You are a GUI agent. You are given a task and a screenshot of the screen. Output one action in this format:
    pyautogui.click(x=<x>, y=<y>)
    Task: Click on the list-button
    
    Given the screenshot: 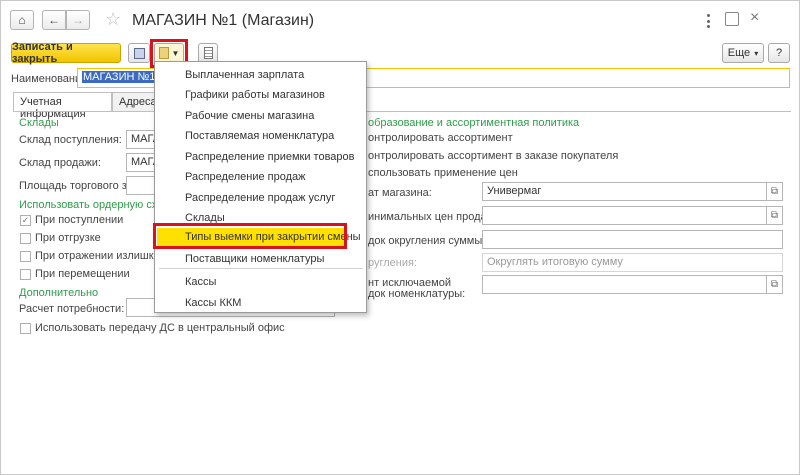 What is the action you would take?
    pyautogui.click(x=208, y=53)
    